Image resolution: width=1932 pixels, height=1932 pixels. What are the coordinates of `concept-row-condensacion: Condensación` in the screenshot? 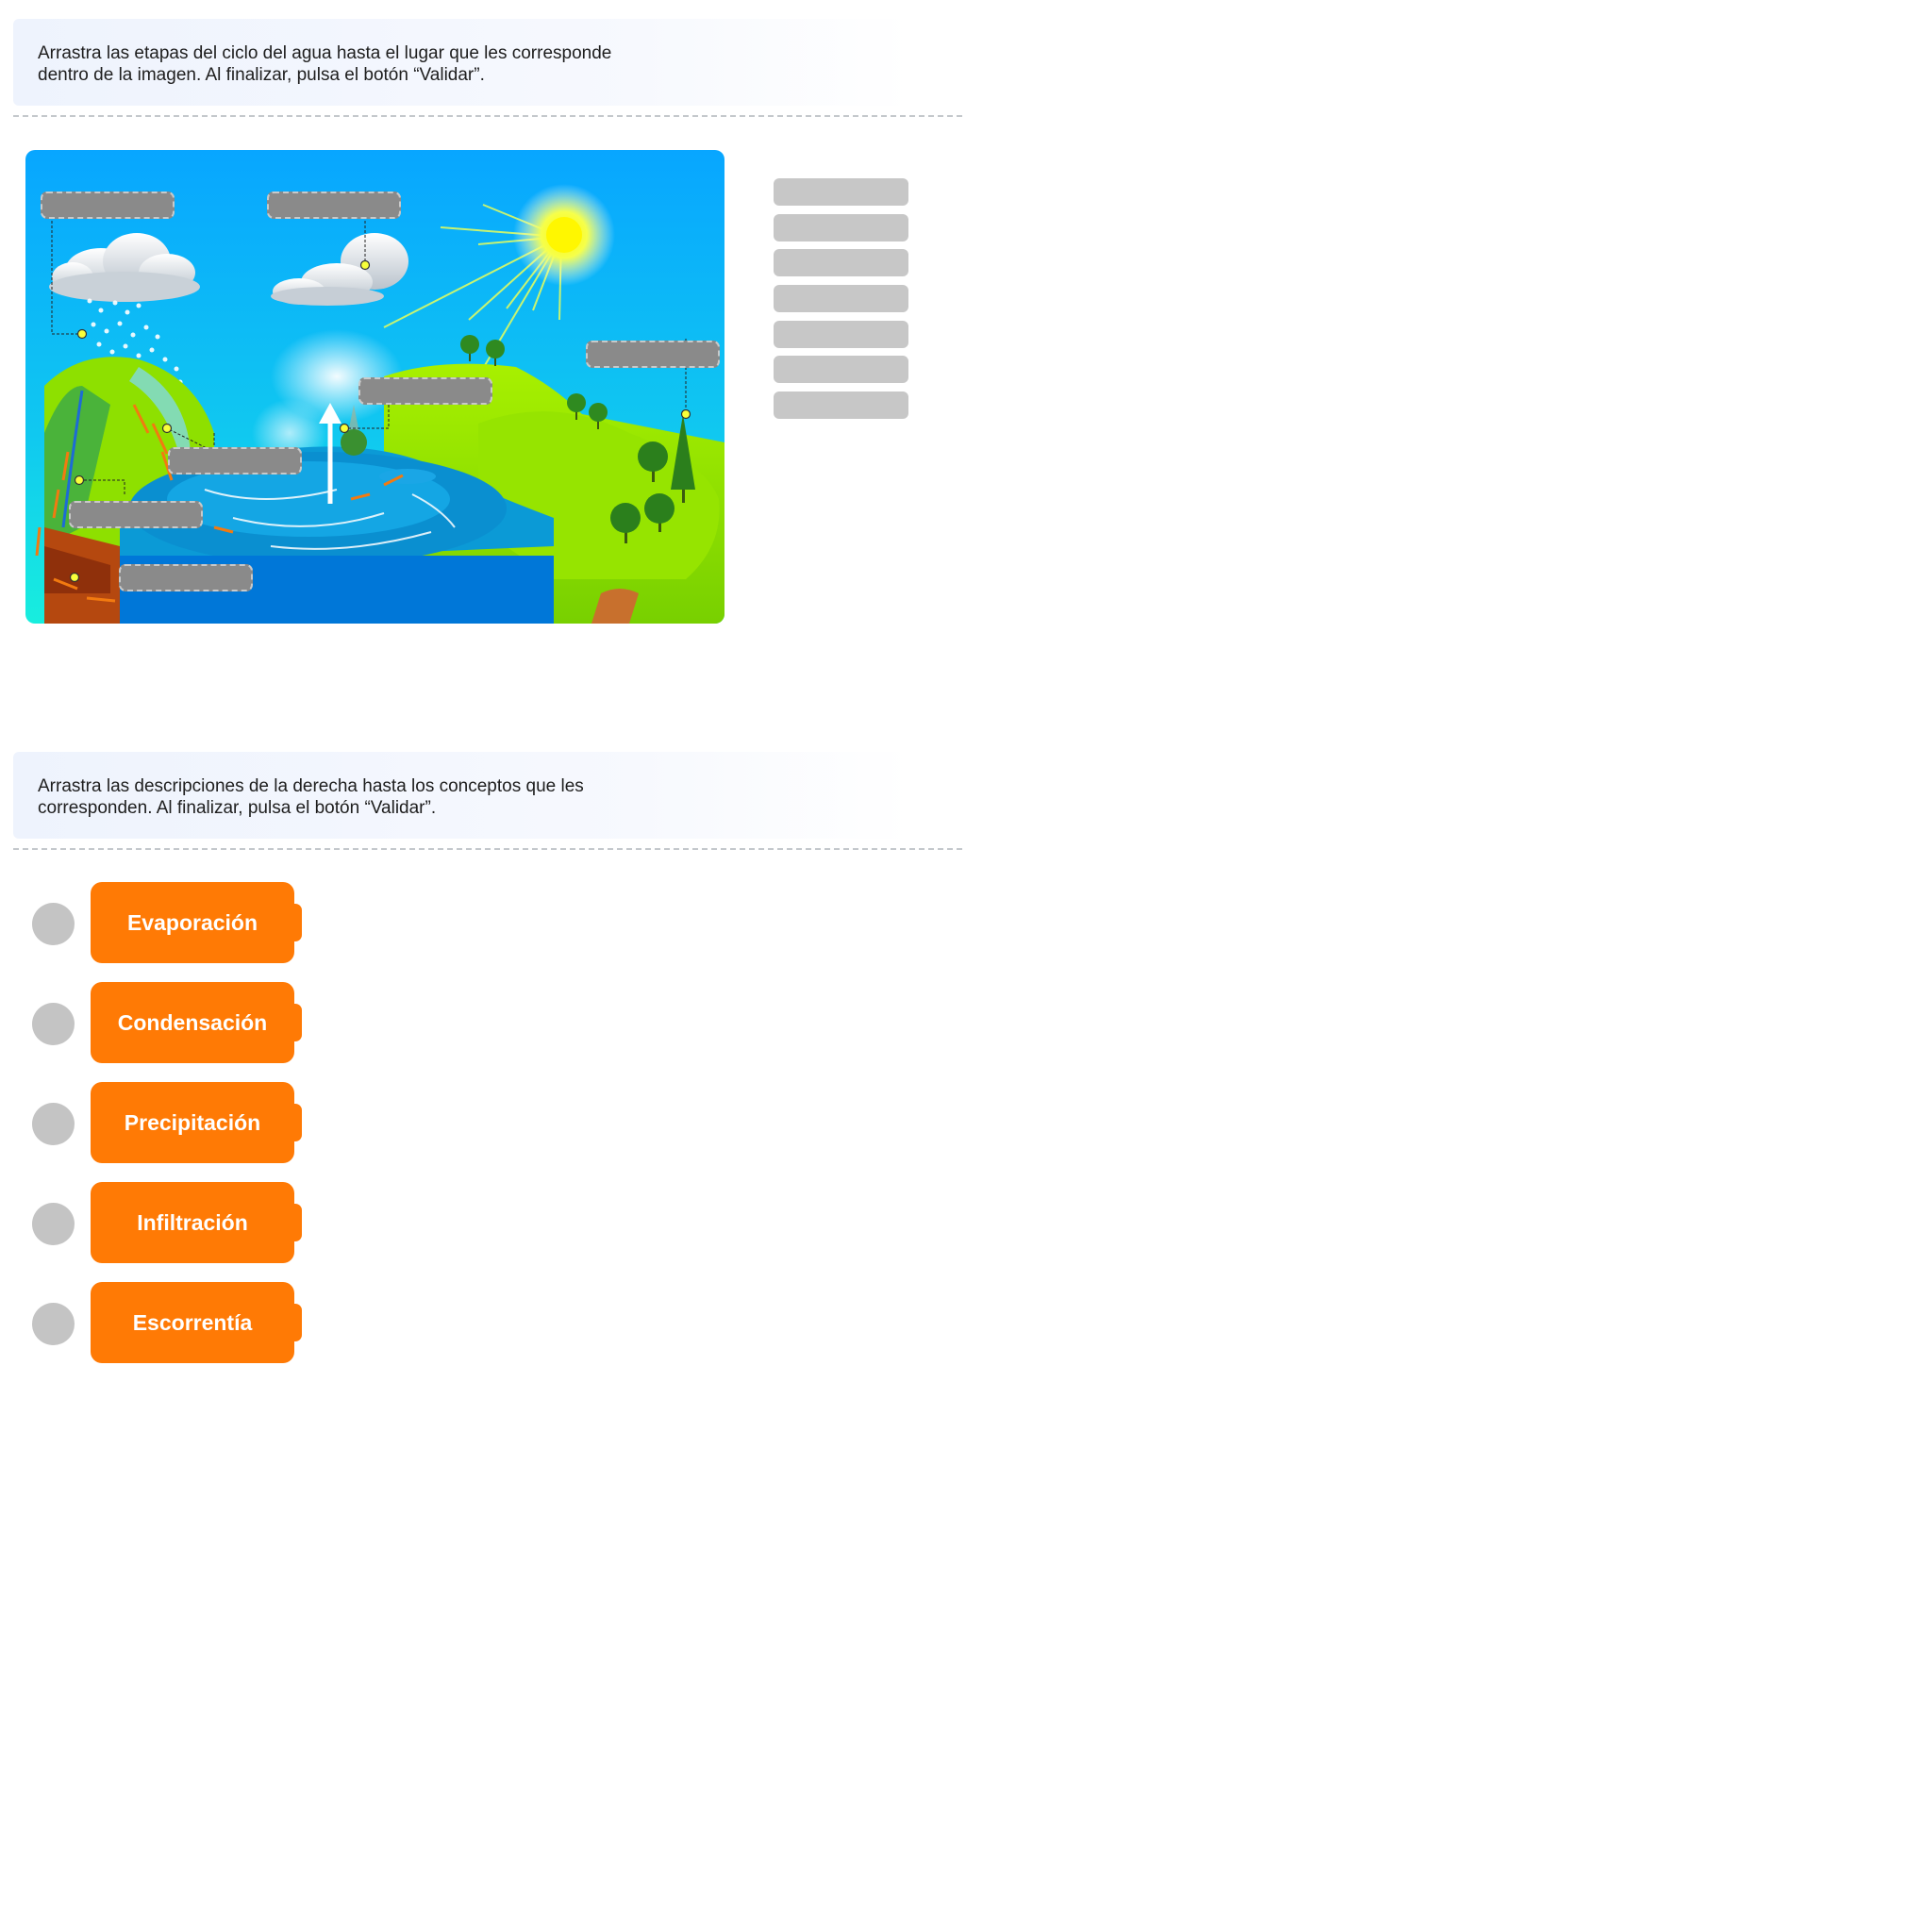 It's located at (174, 1023).